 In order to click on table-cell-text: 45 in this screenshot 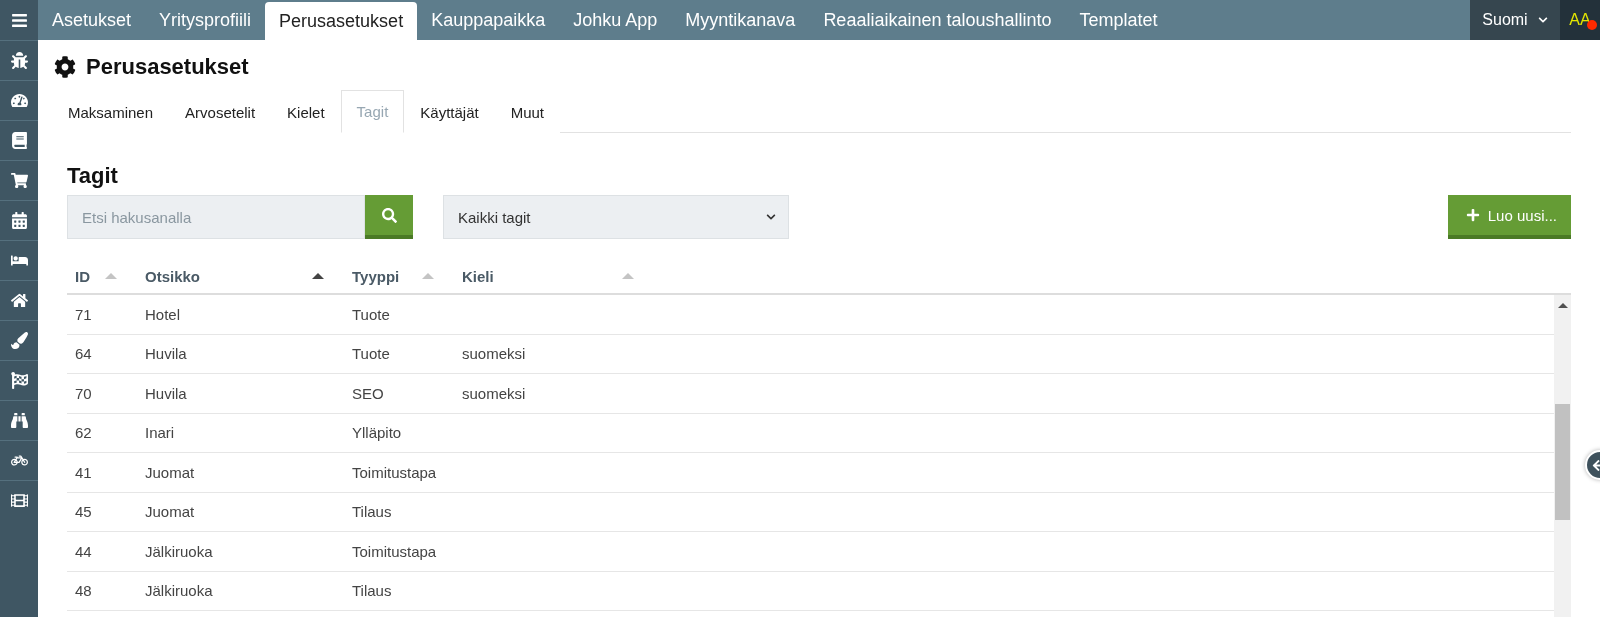, I will do `click(83, 512)`.